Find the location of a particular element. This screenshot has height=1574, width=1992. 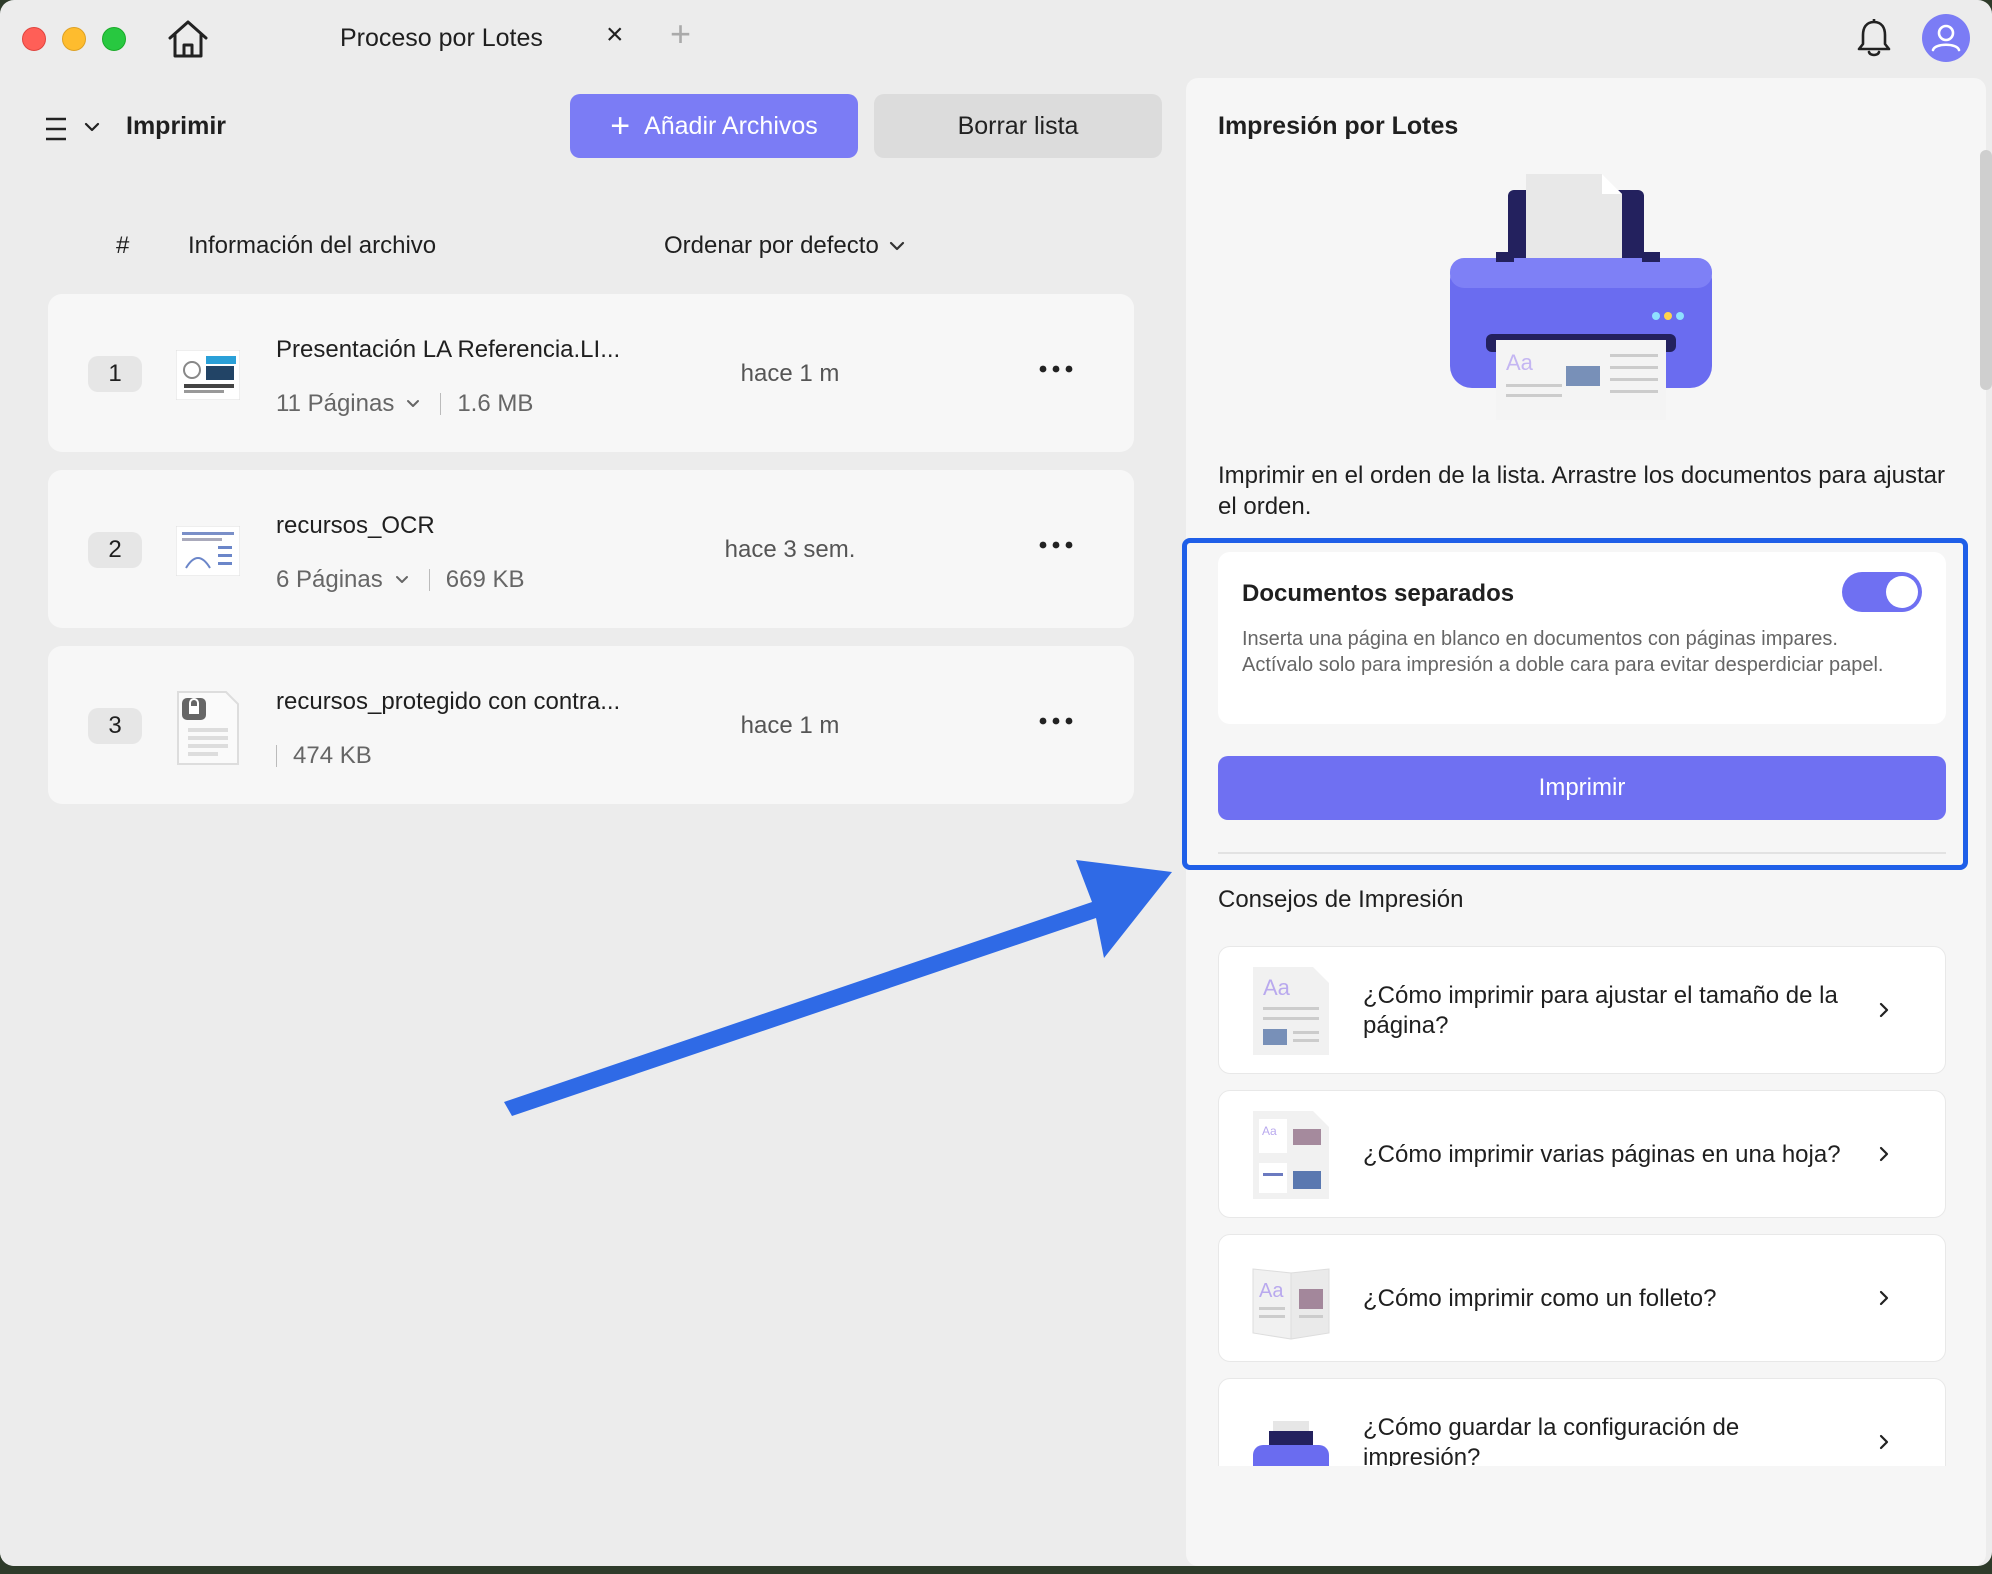

avatar is located at coordinates (1946, 38).